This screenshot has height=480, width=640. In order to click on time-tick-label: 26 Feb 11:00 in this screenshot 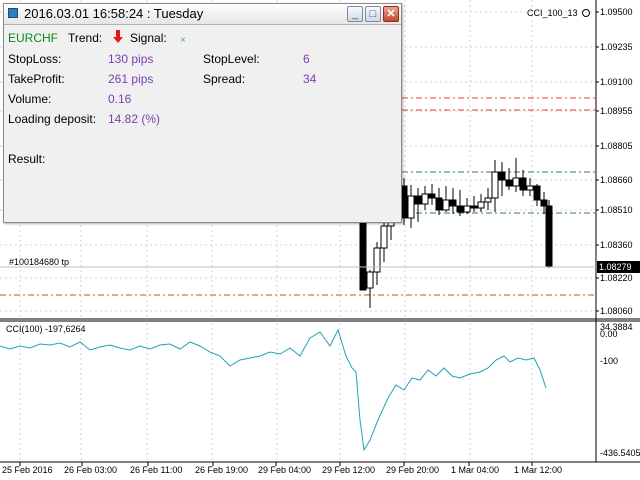, I will do `click(156, 470)`.